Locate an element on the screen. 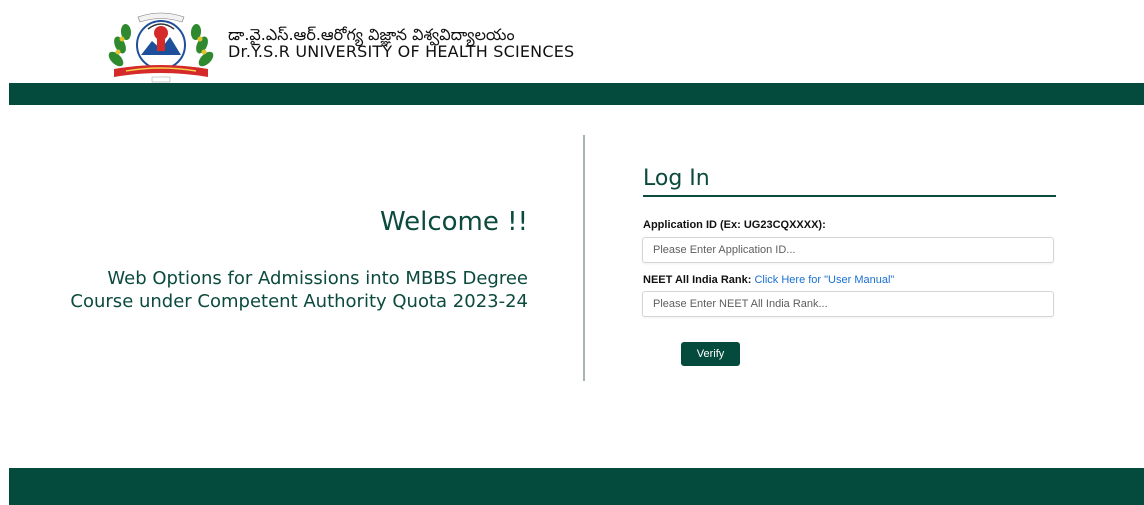 Image resolution: width=1144 pixels, height=505 pixels. top-nav-bar is located at coordinates (576, 94).